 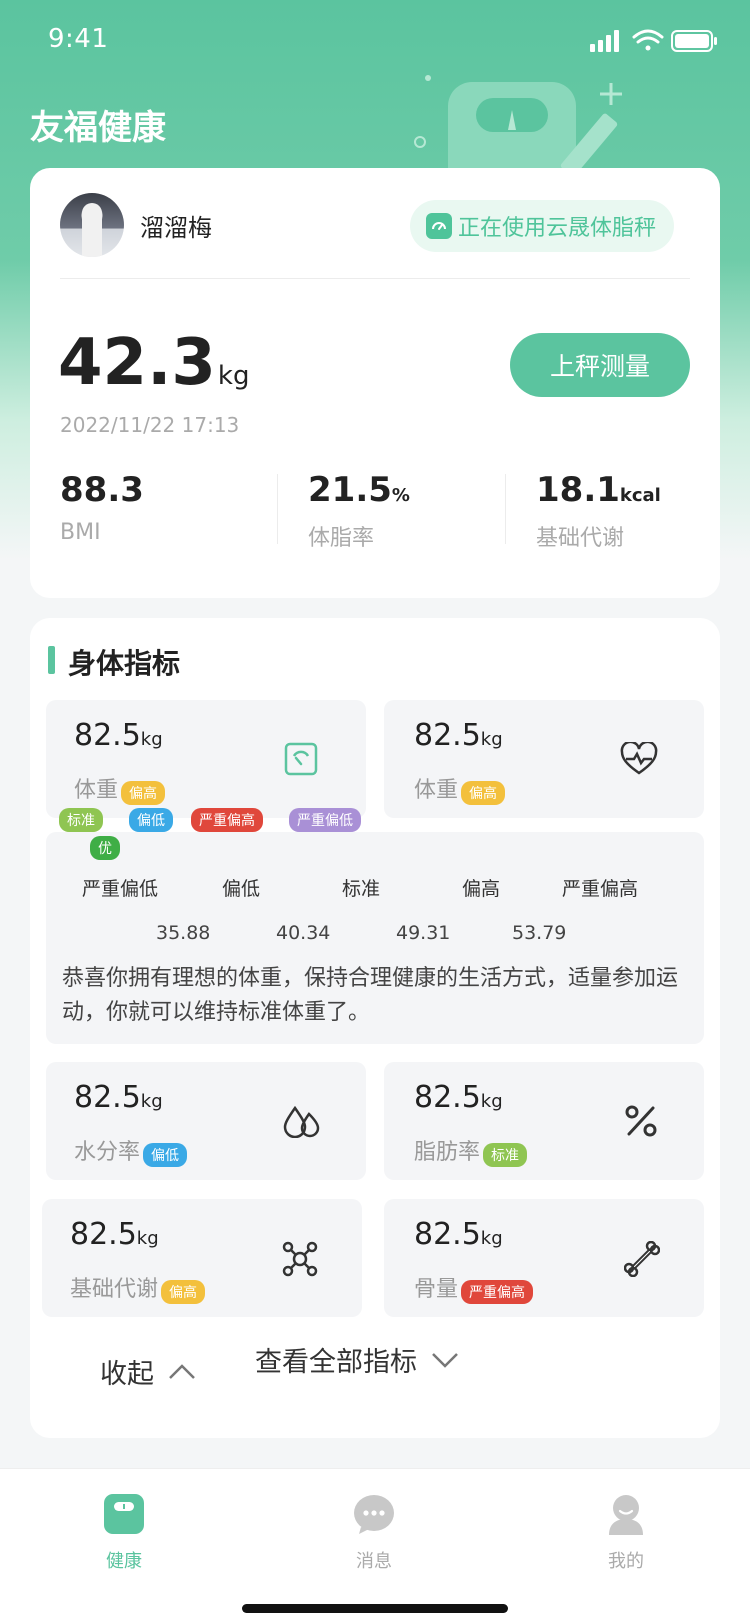 I want to click on tab-profile: 我的, so click(x=626, y=1533).